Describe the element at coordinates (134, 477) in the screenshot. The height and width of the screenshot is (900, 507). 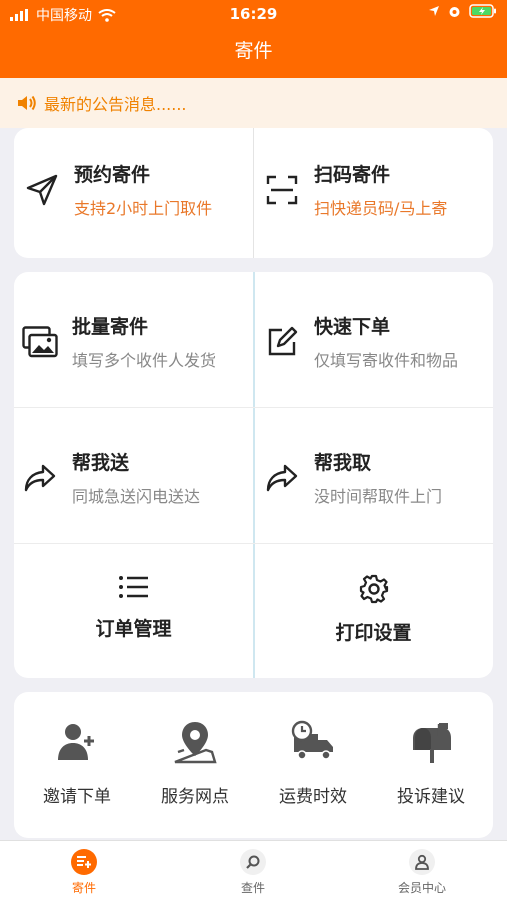
I see `help-deliver-button: 帮我送 同城急送闪电送达` at that location.